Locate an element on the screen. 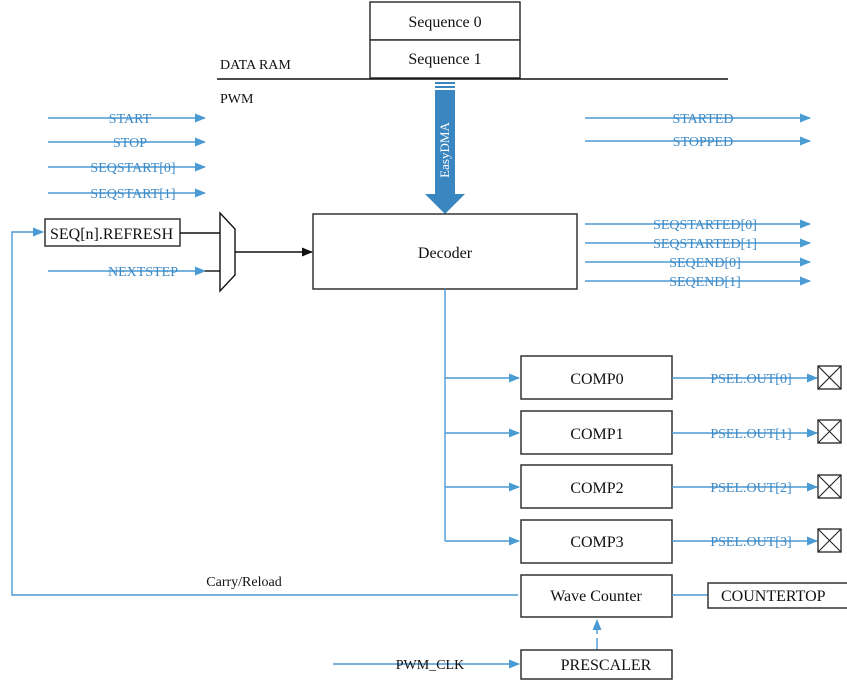  psel-out-1-label: PSEL.OUT[1] is located at coordinates (750, 434).